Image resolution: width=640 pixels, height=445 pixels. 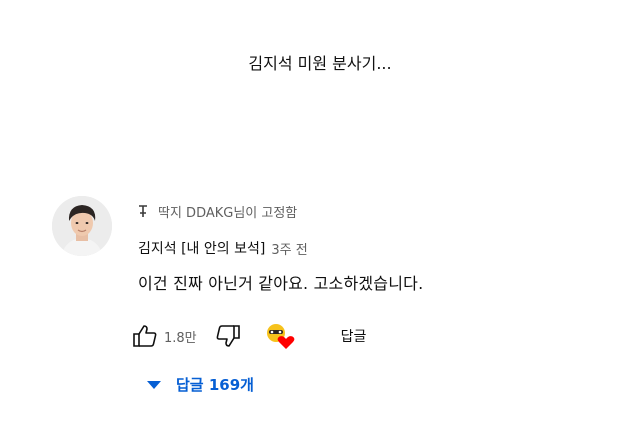 I want to click on reply-button: 답글, so click(x=354, y=336).